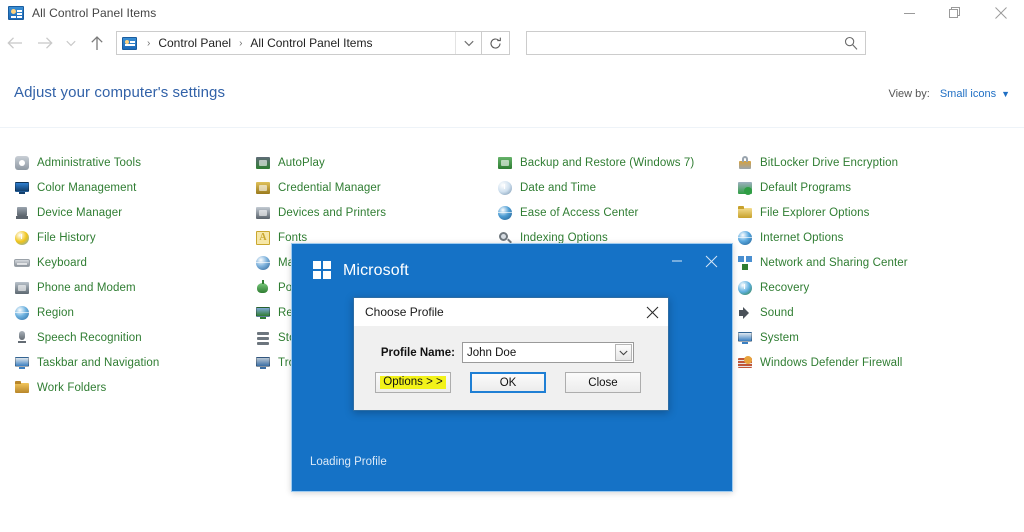 Image resolution: width=1024 pixels, height=532 pixels. I want to click on control-panel-item: File Explorer Options, so click(822, 212).